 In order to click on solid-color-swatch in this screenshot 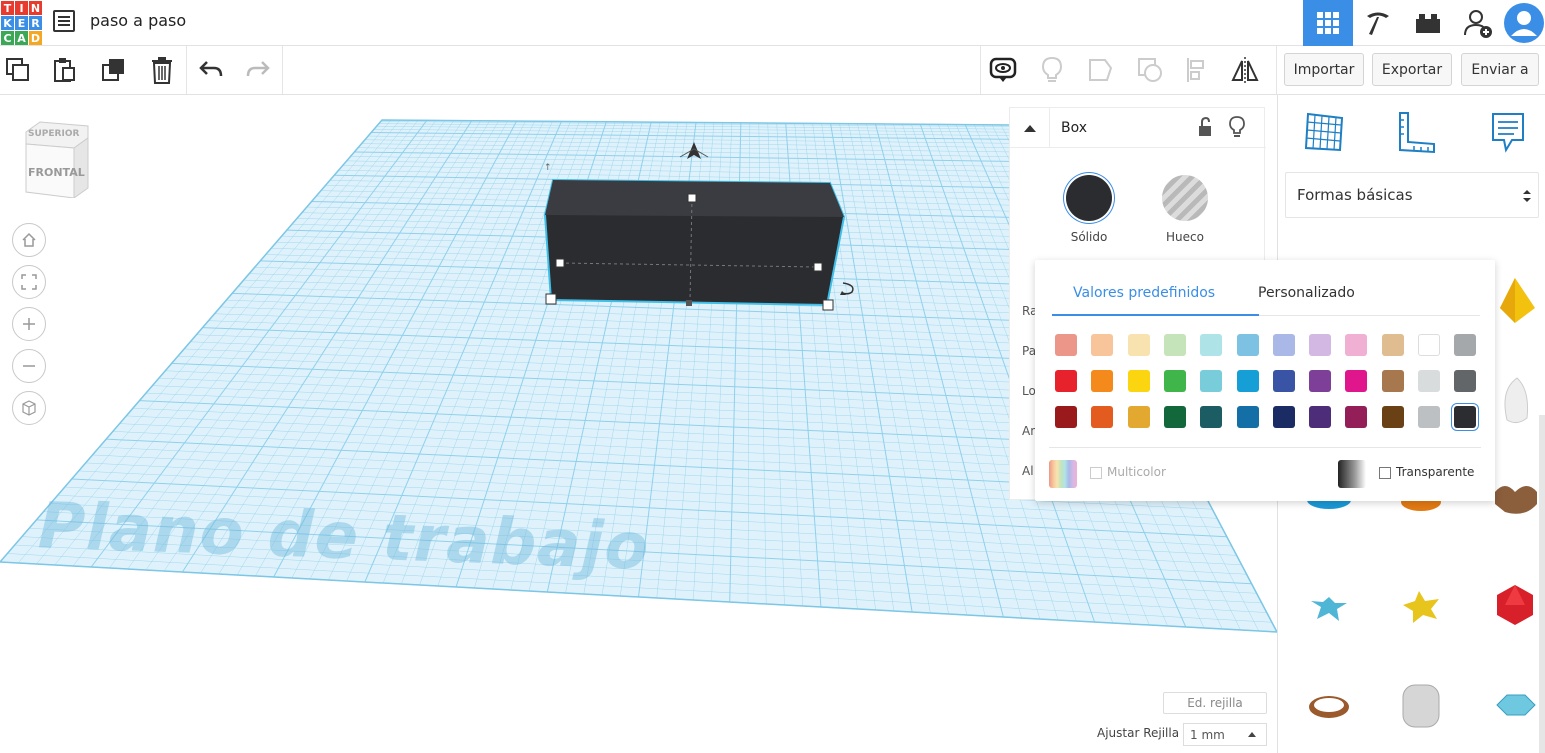, I will do `click(1089, 198)`.